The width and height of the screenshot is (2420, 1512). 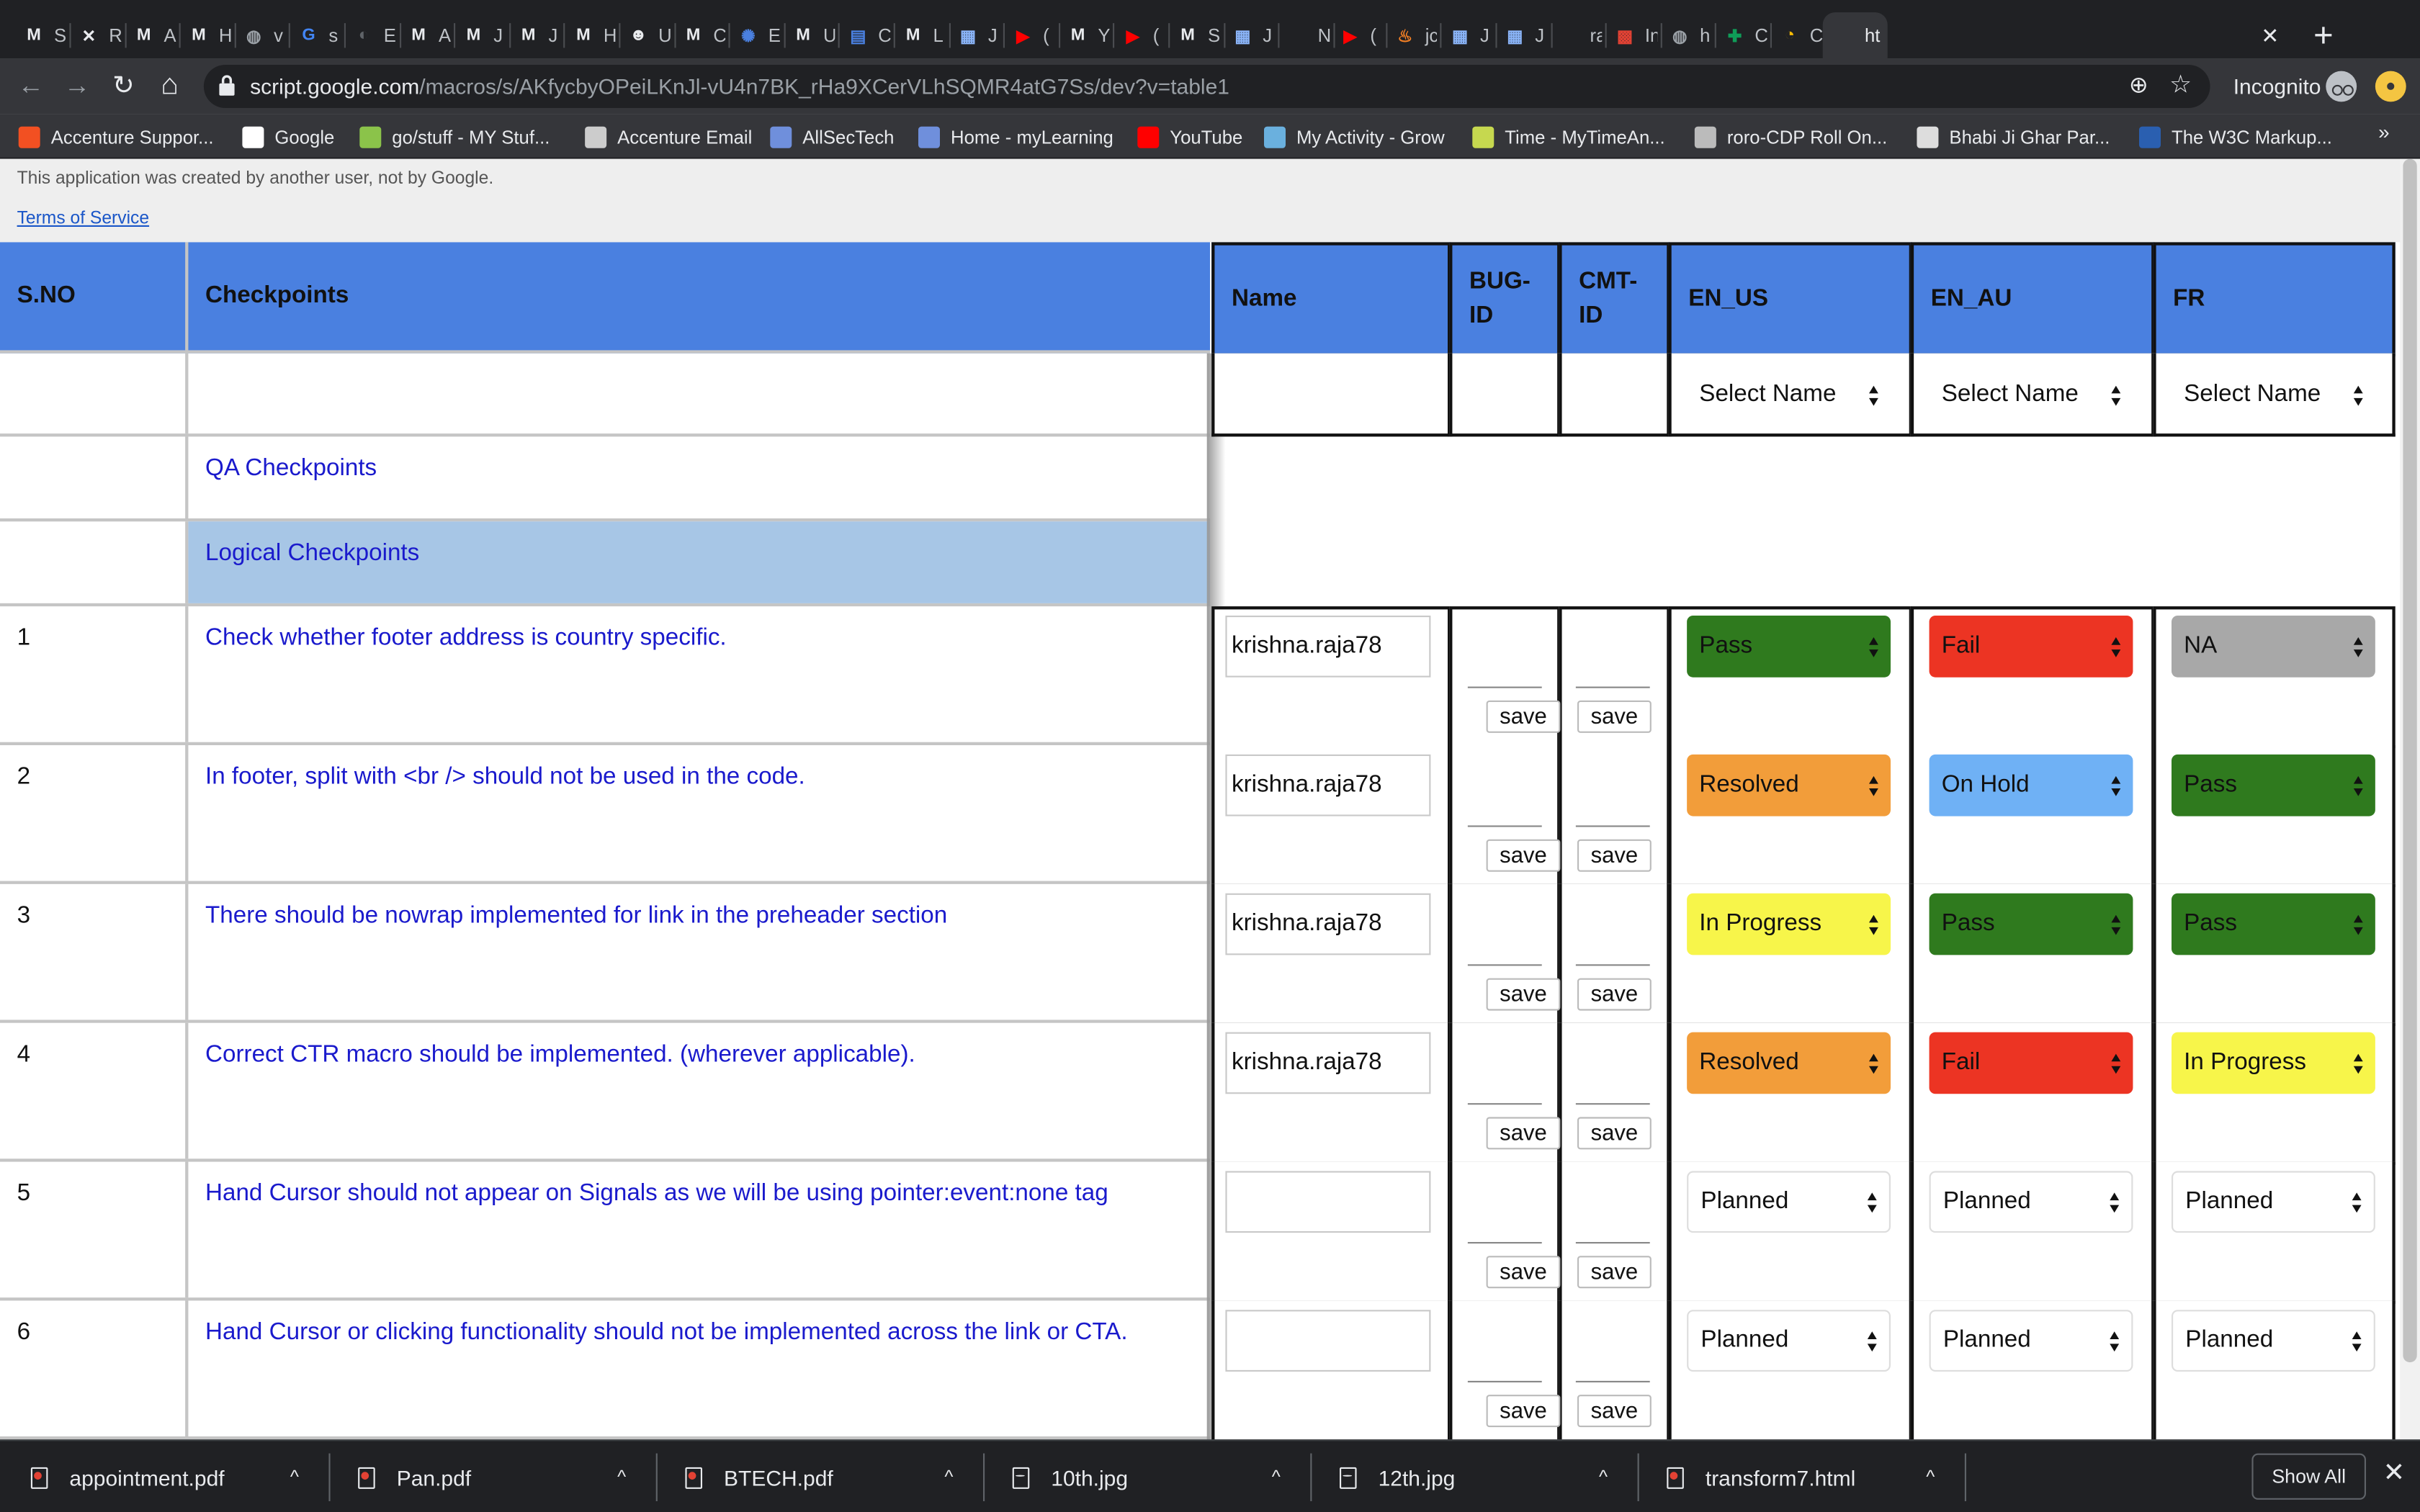 I want to click on profile-icon: ●, so click(x=2390, y=86).